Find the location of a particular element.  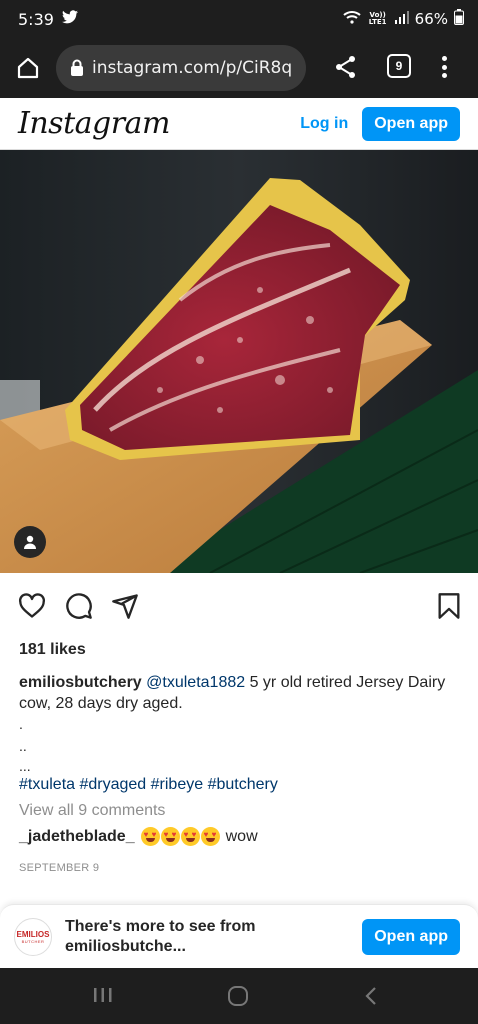

home-nav-button is located at coordinates (238, 998).